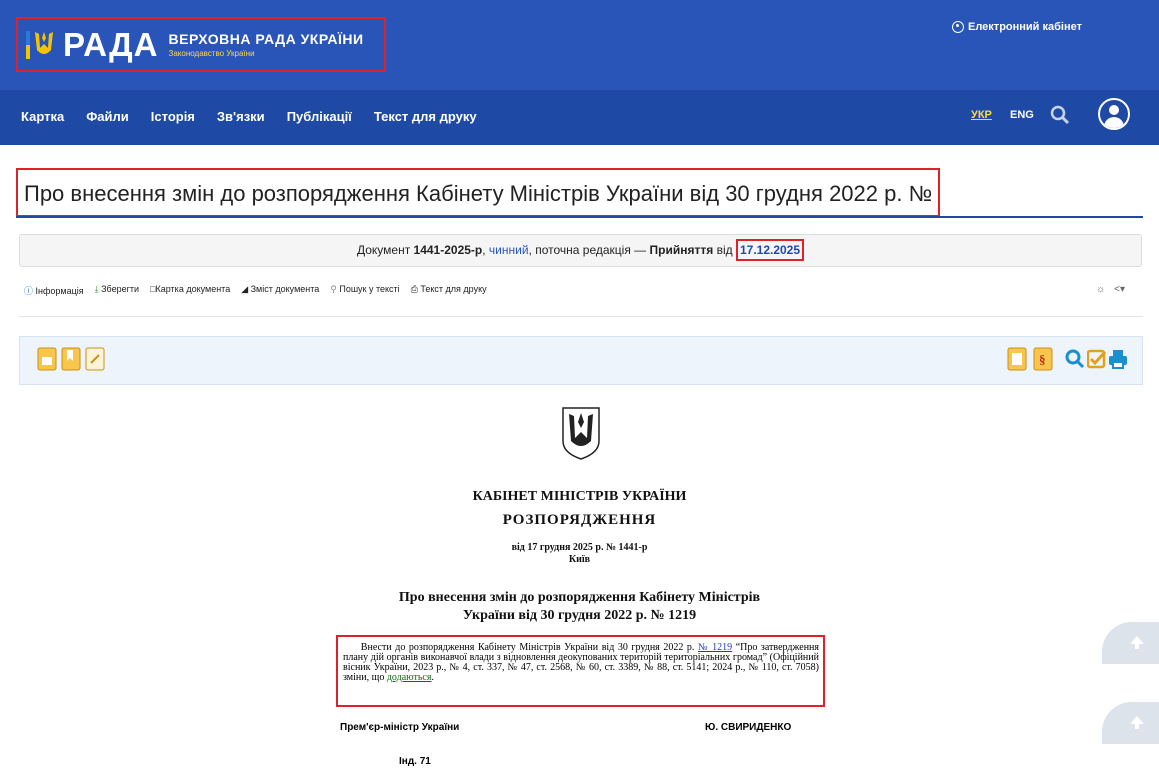 The width and height of the screenshot is (1159, 777). I want to click on doc-heading-line-2: України від 30 грудня 2022 р. № 1219, so click(579, 615).